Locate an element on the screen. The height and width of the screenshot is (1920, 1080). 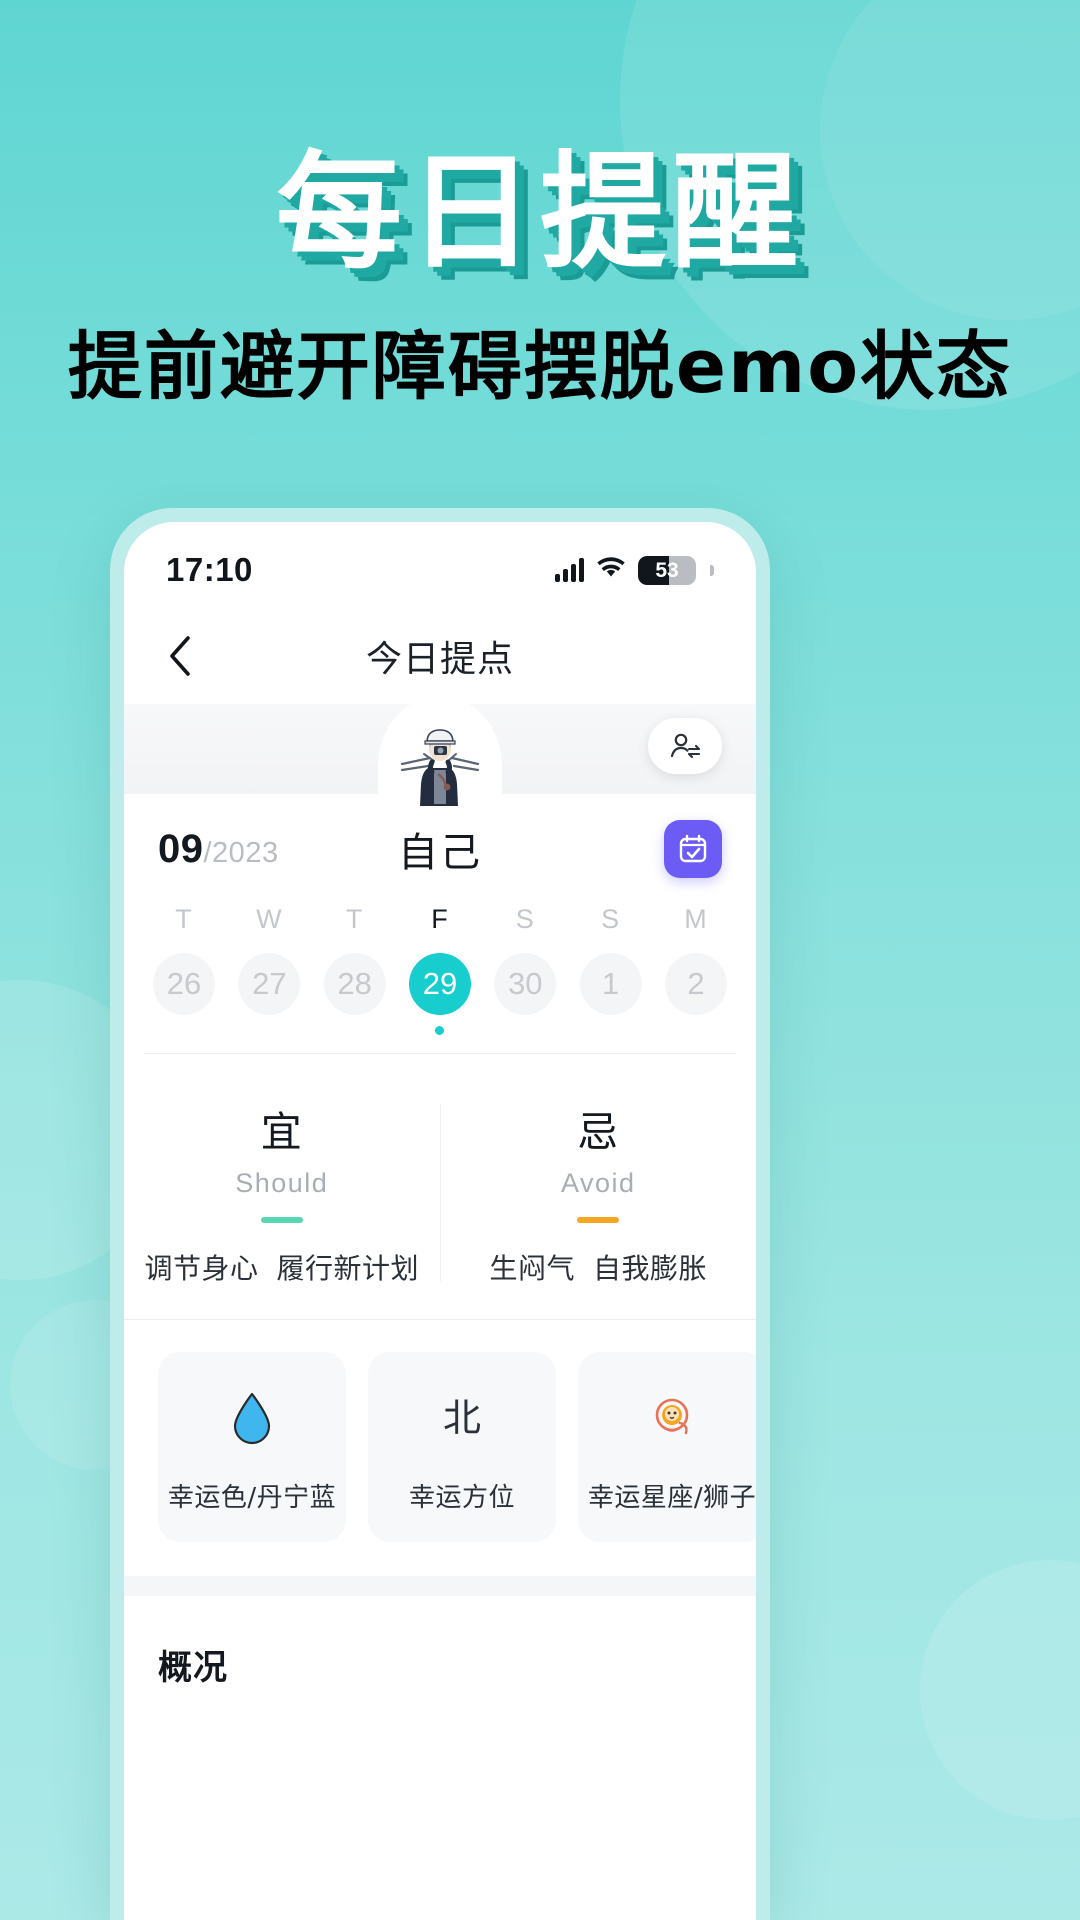
water-drop-icon is located at coordinates (252, 1418).